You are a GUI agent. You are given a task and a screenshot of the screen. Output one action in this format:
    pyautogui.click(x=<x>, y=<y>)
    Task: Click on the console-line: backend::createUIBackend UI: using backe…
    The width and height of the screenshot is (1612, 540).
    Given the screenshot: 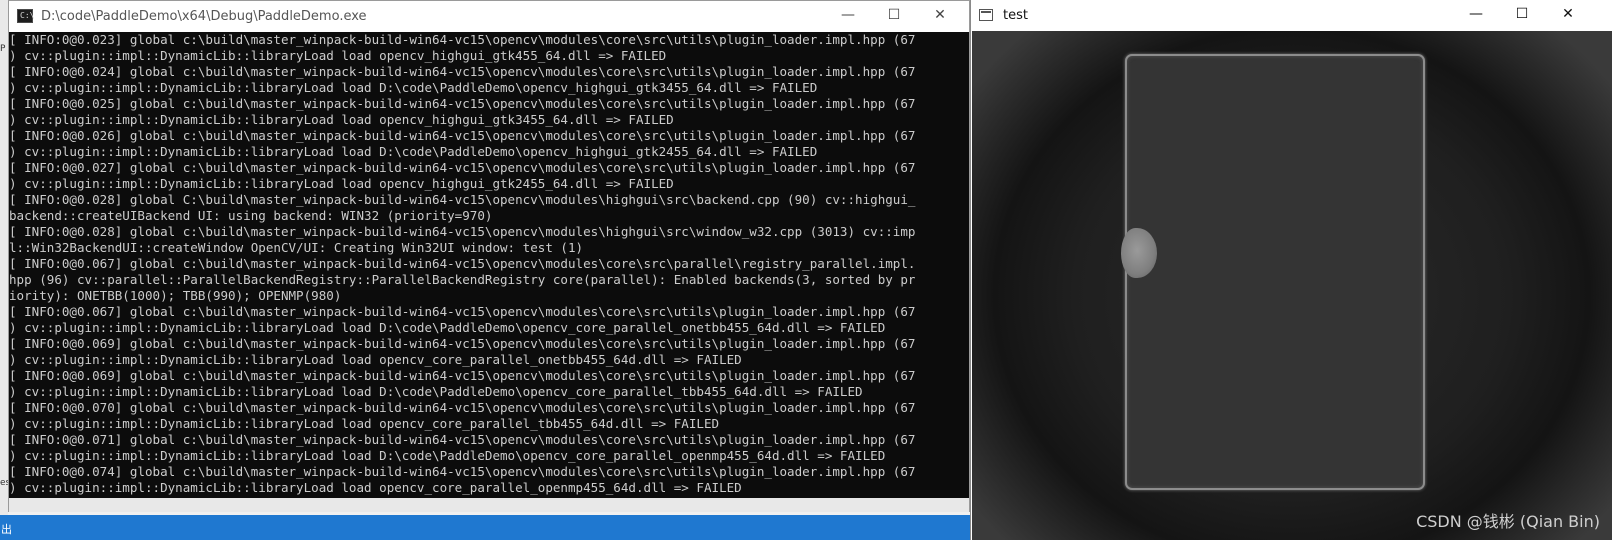 What is the action you would take?
    pyautogui.click(x=251, y=215)
    